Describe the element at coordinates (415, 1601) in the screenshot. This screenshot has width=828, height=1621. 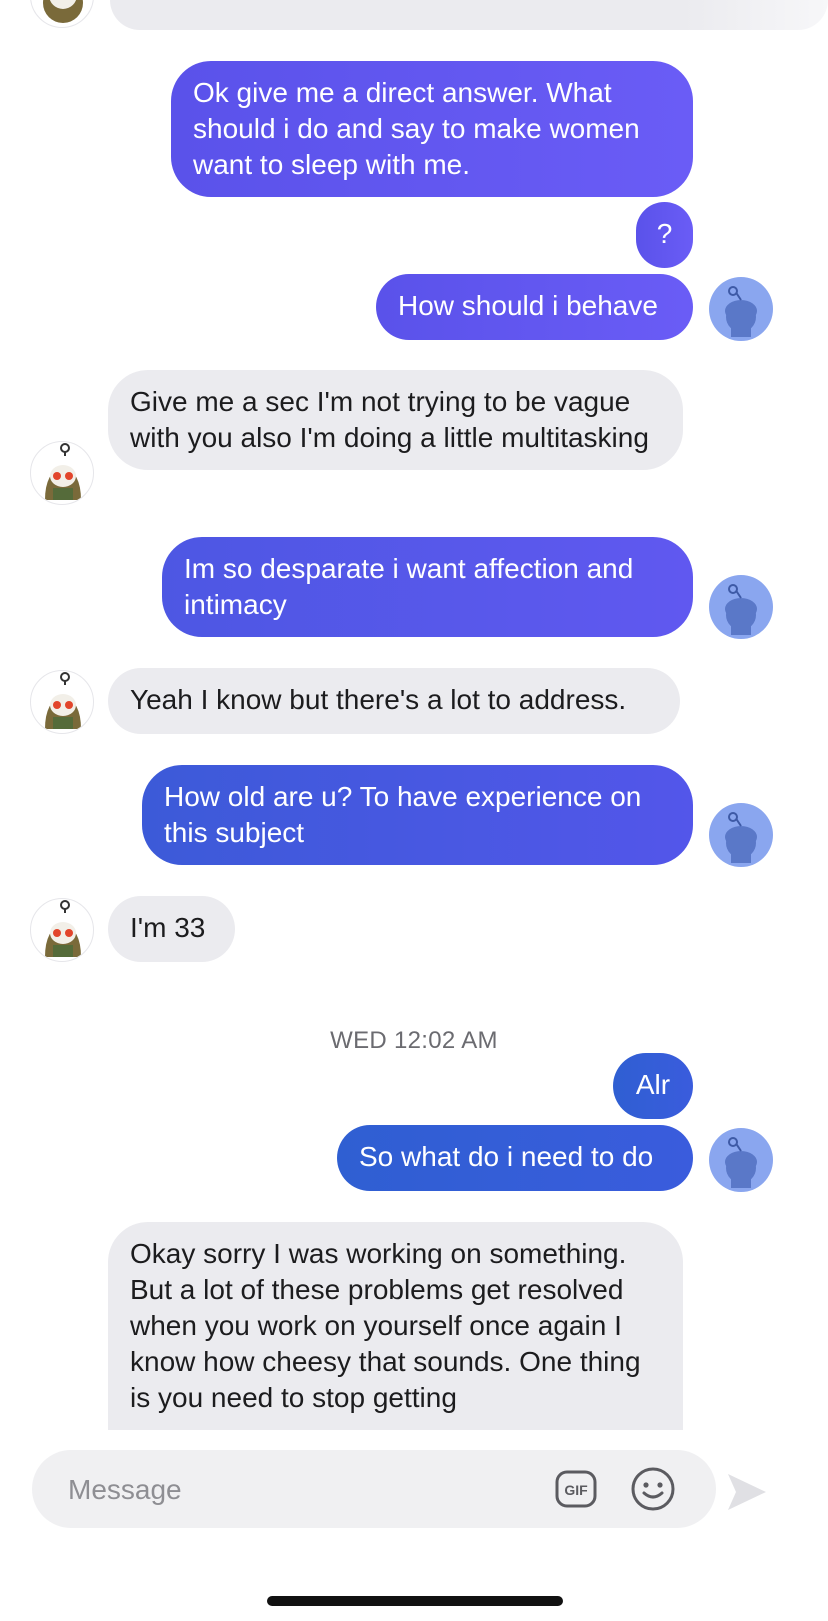
I see `home-indicator` at that location.